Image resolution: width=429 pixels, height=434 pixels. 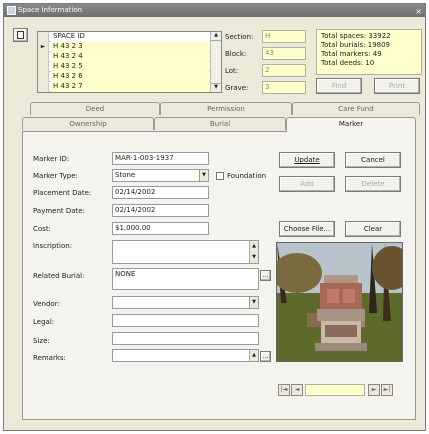 What do you see at coordinates (373, 229) in the screenshot?
I see `clear-button: Clear` at bounding box center [373, 229].